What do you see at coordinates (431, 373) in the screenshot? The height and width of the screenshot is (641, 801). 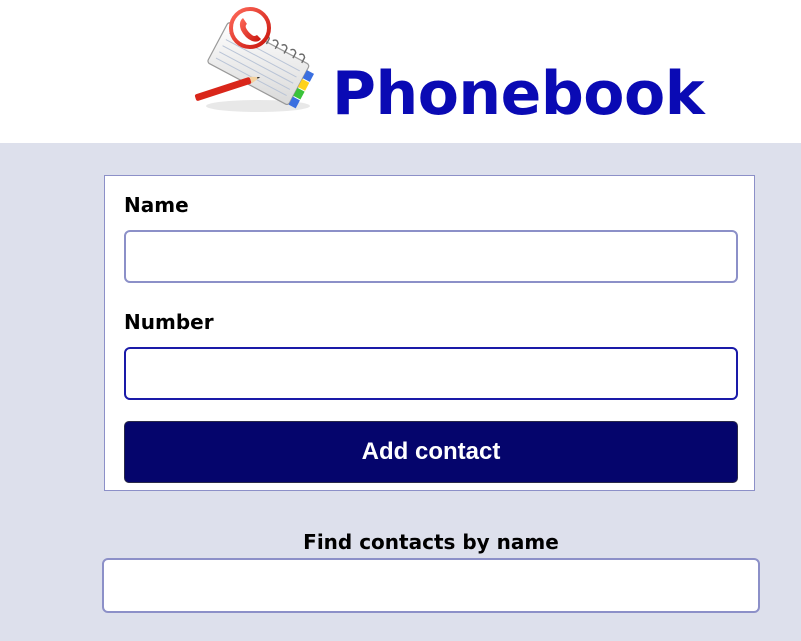 I see `number-input` at bounding box center [431, 373].